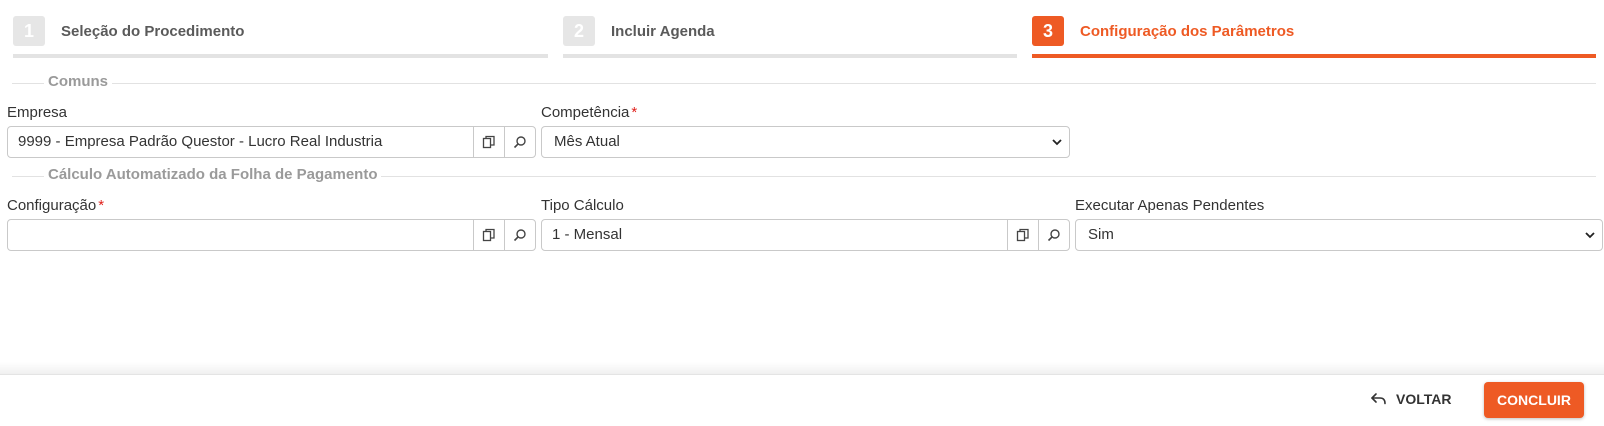  I want to click on executar-pendentes-label-text: Executar Apenas Pendentes, so click(1170, 205).